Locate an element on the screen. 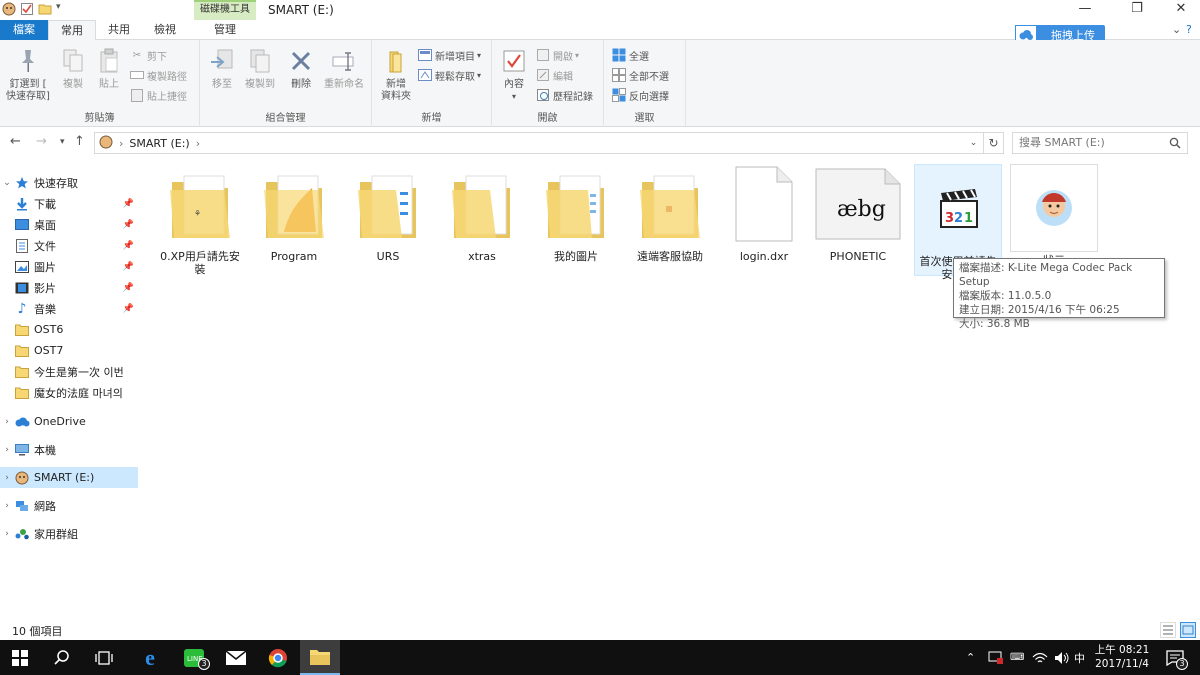  action-center-button: 3 is located at coordinates (1177, 657).